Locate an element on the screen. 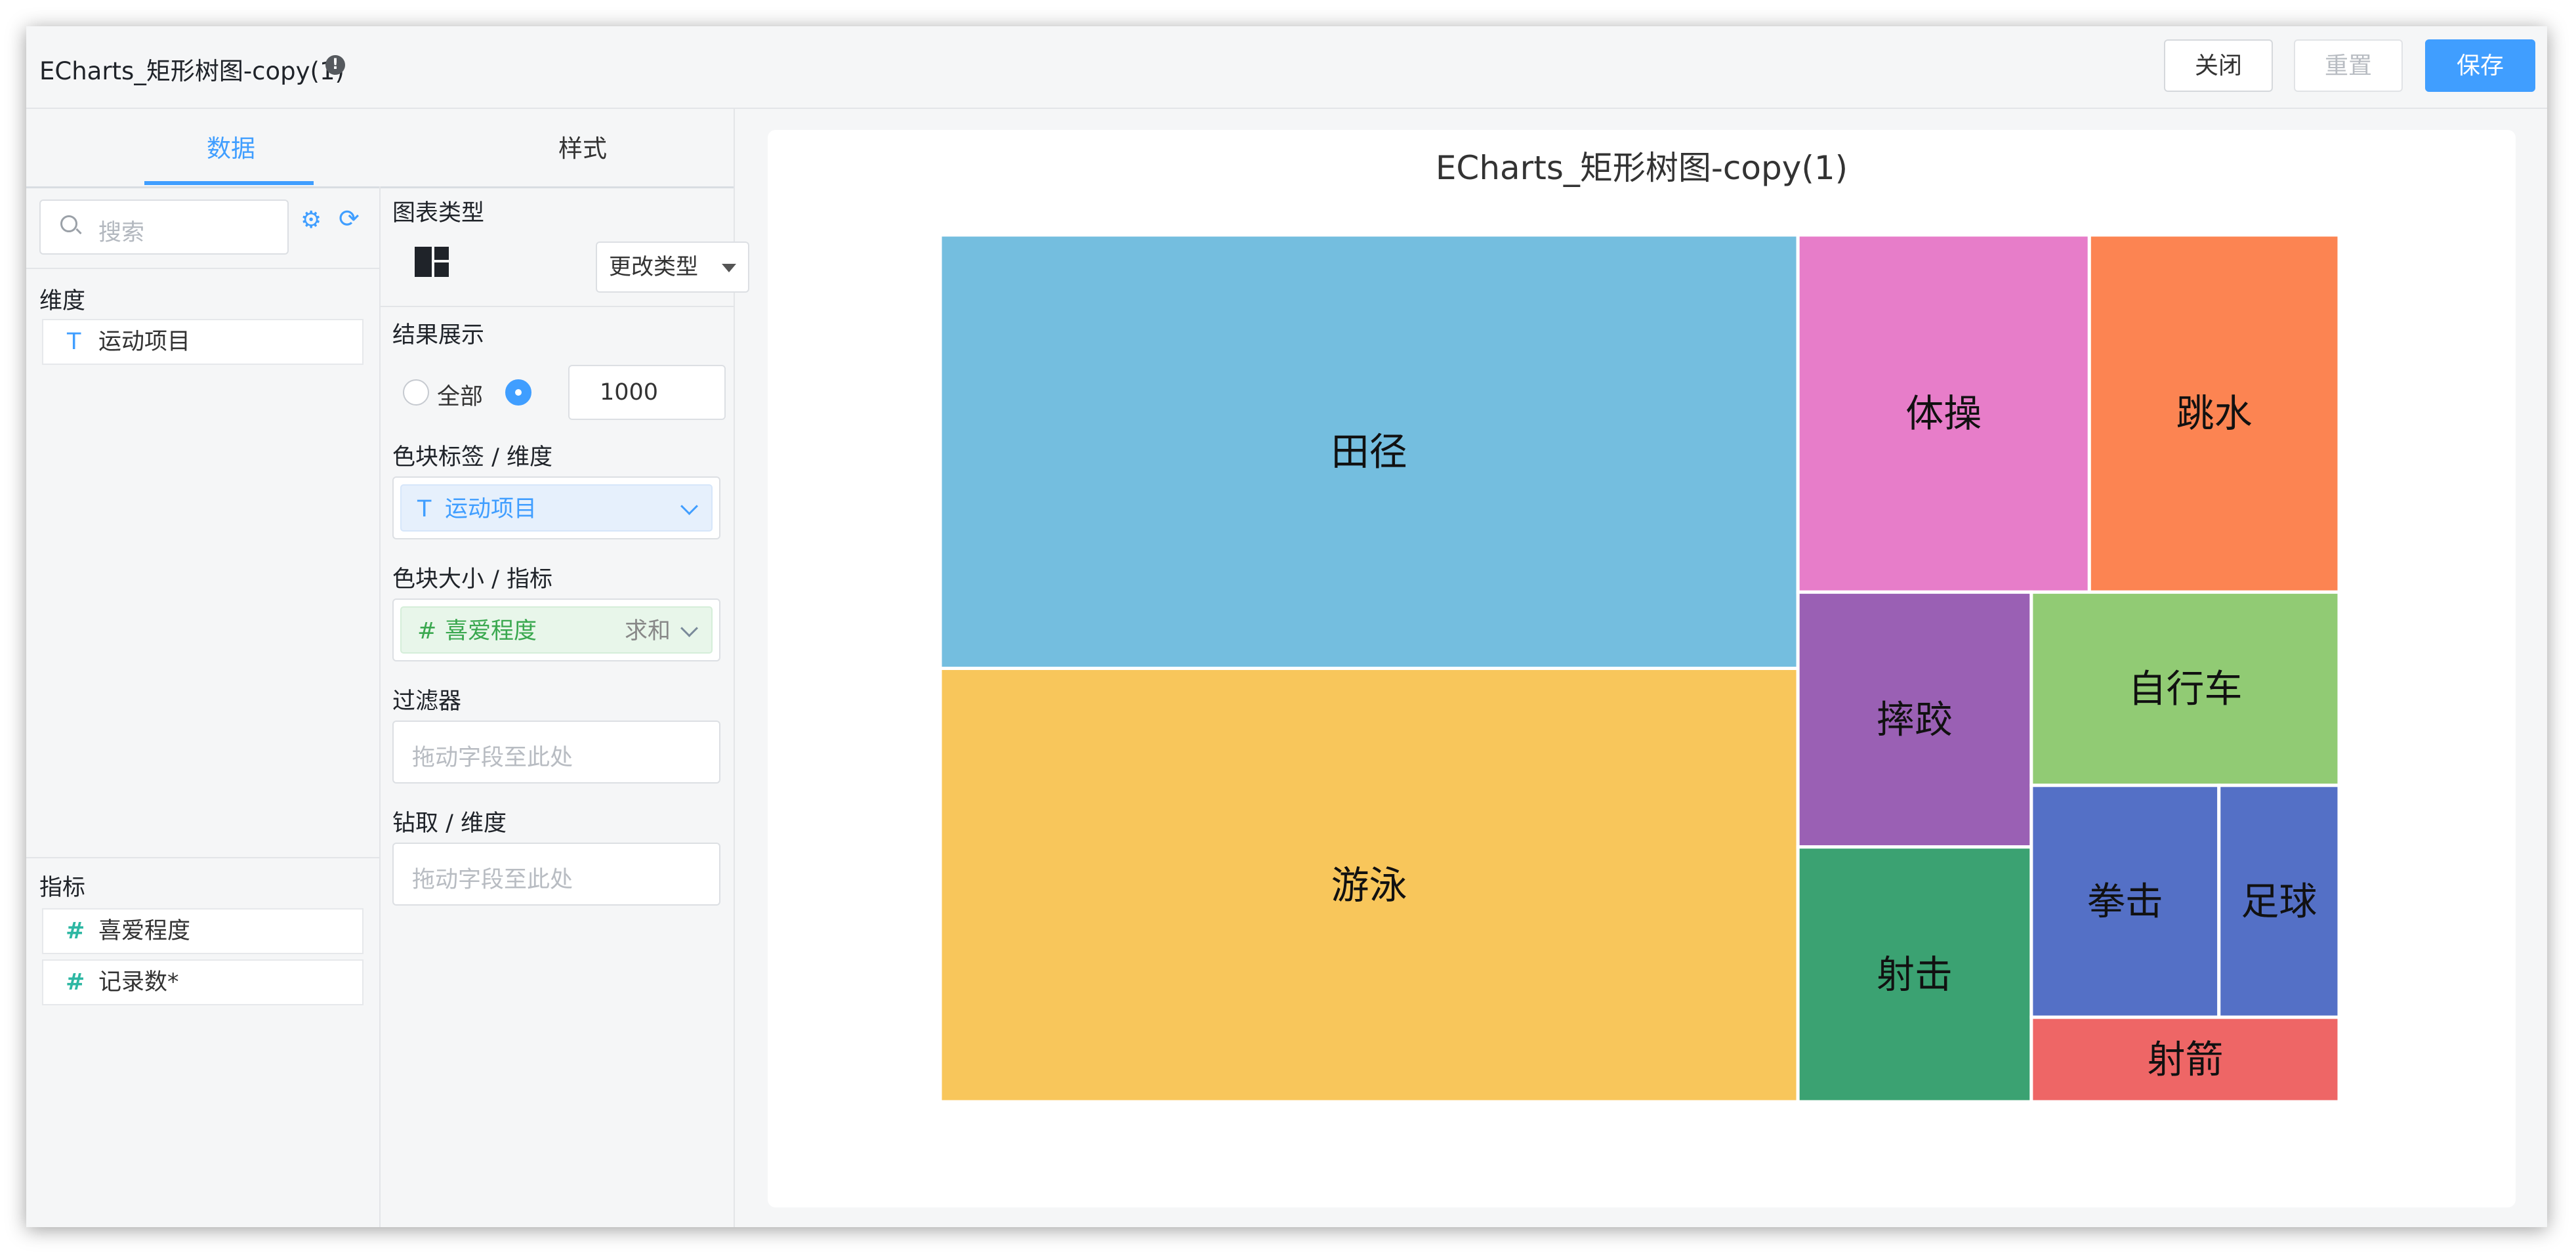  treemap-icon is located at coordinates (432, 262).